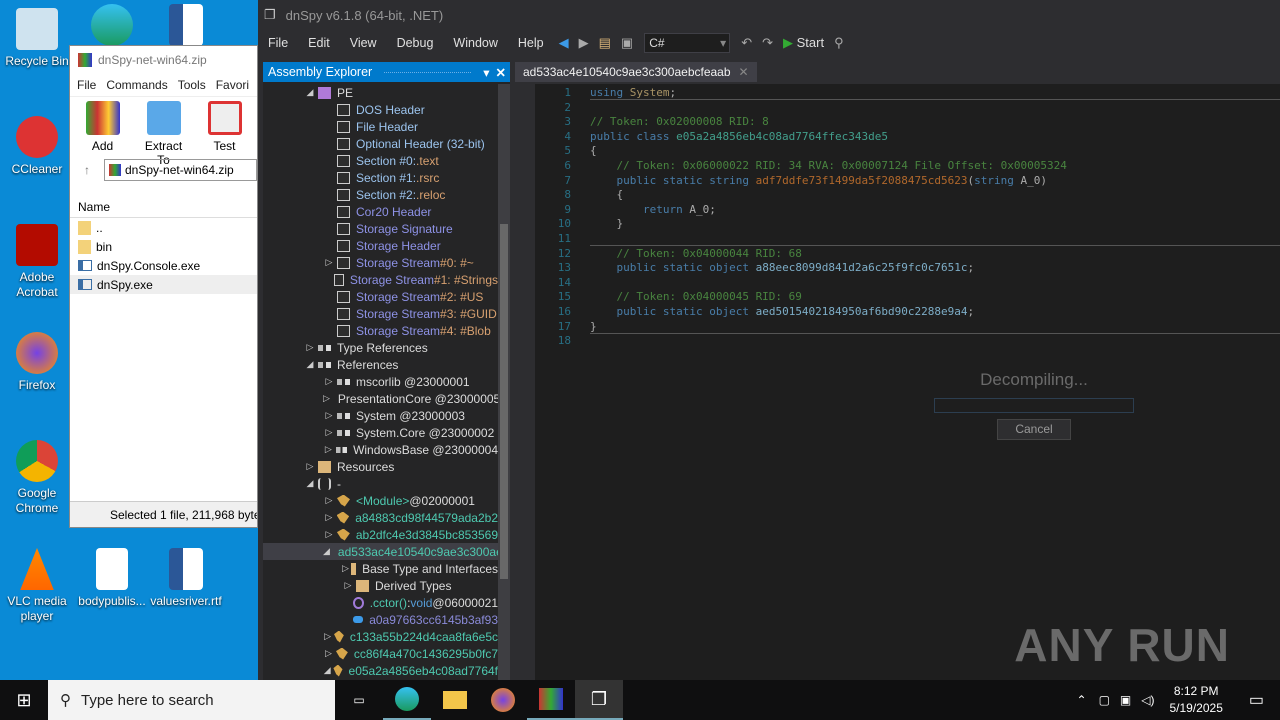 The image size is (1280, 720). I want to click on file-row: bin, so click(163, 246).